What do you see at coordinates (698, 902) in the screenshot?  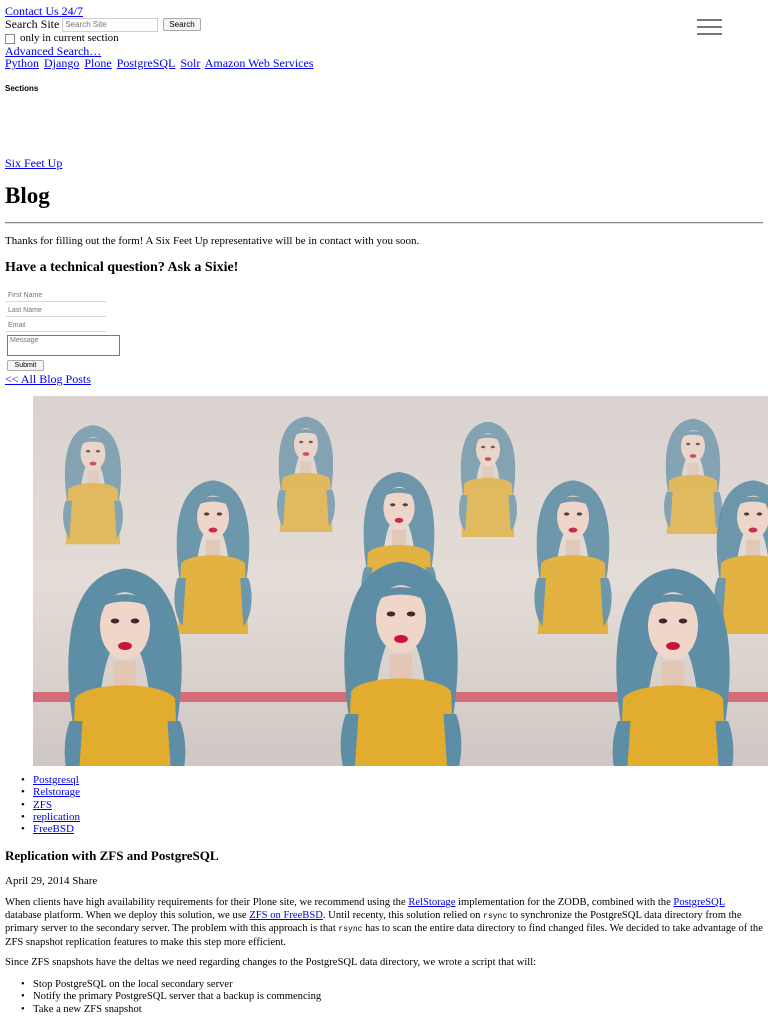 I see `postgresql-link: PostgreSQL` at bounding box center [698, 902].